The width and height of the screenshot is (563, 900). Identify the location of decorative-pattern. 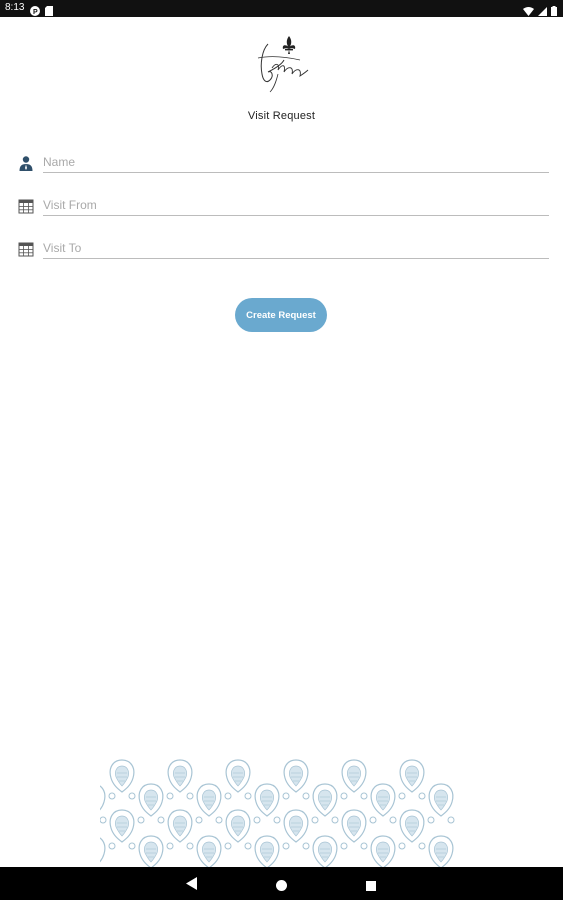
(282, 813).